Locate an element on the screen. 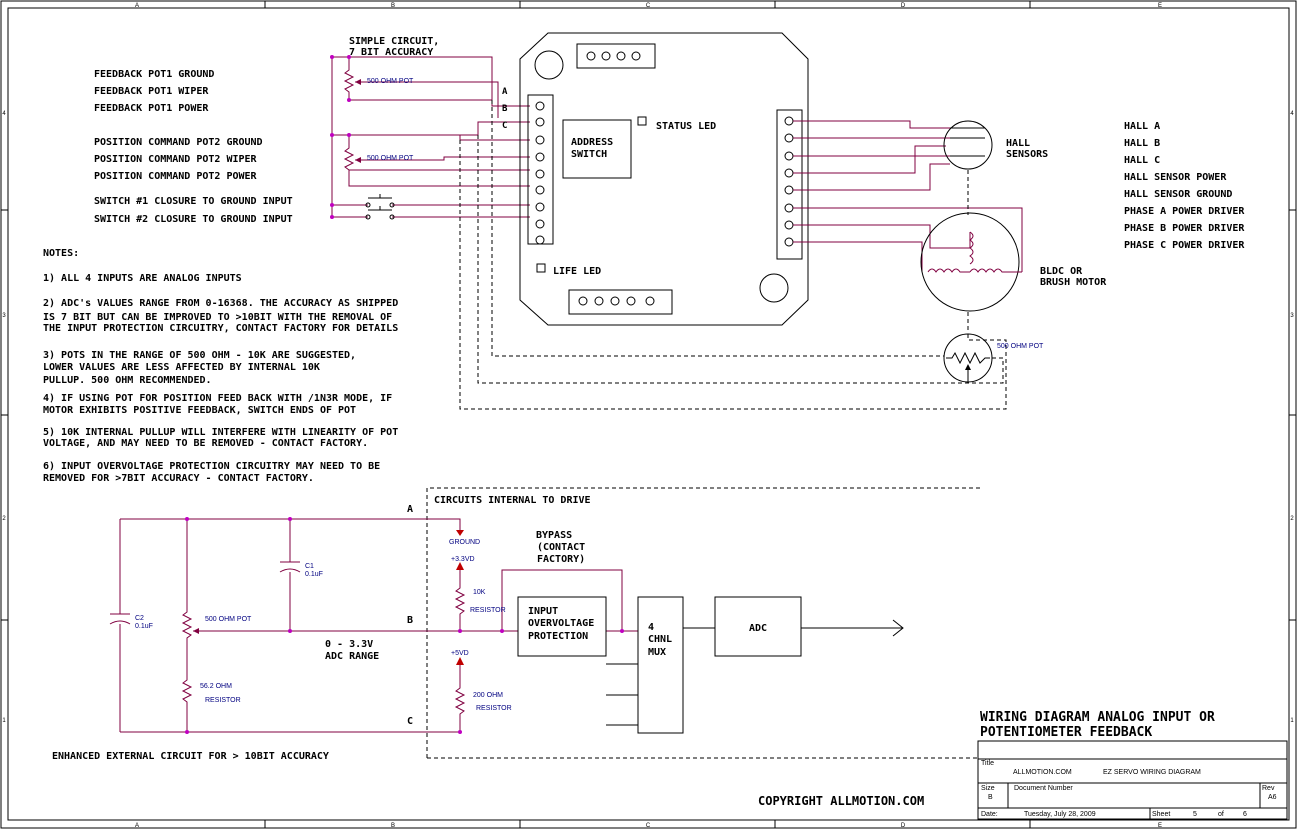 The image size is (1297, 830). rev-field-label: Rev is located at coordinates (1268, 788).